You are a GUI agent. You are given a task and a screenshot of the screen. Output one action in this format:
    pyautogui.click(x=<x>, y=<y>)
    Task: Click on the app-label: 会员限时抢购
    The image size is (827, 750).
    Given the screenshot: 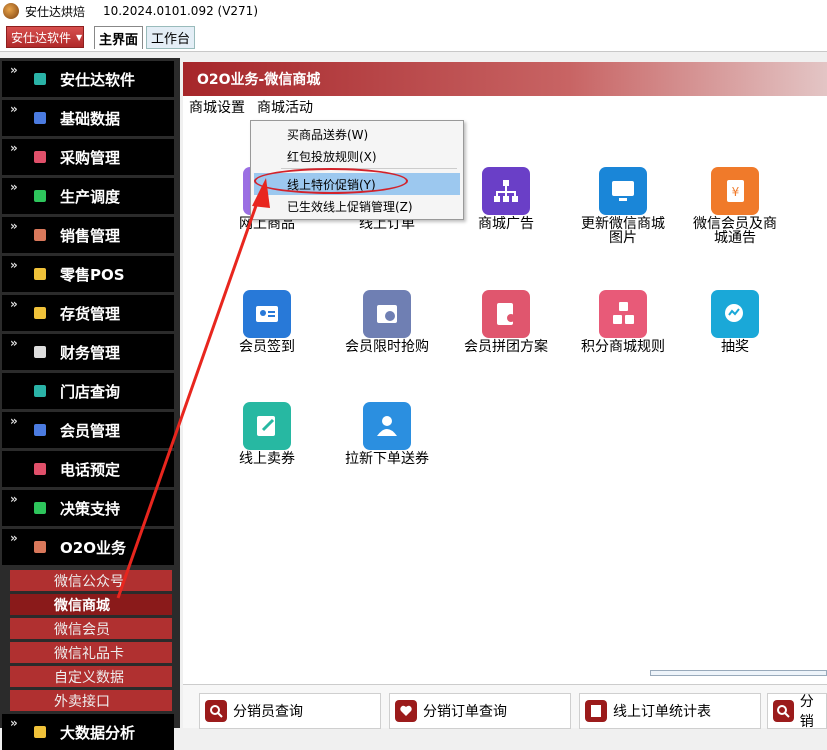 What is the action you would take?
    pyautogui.click(x=387, y=347)
    